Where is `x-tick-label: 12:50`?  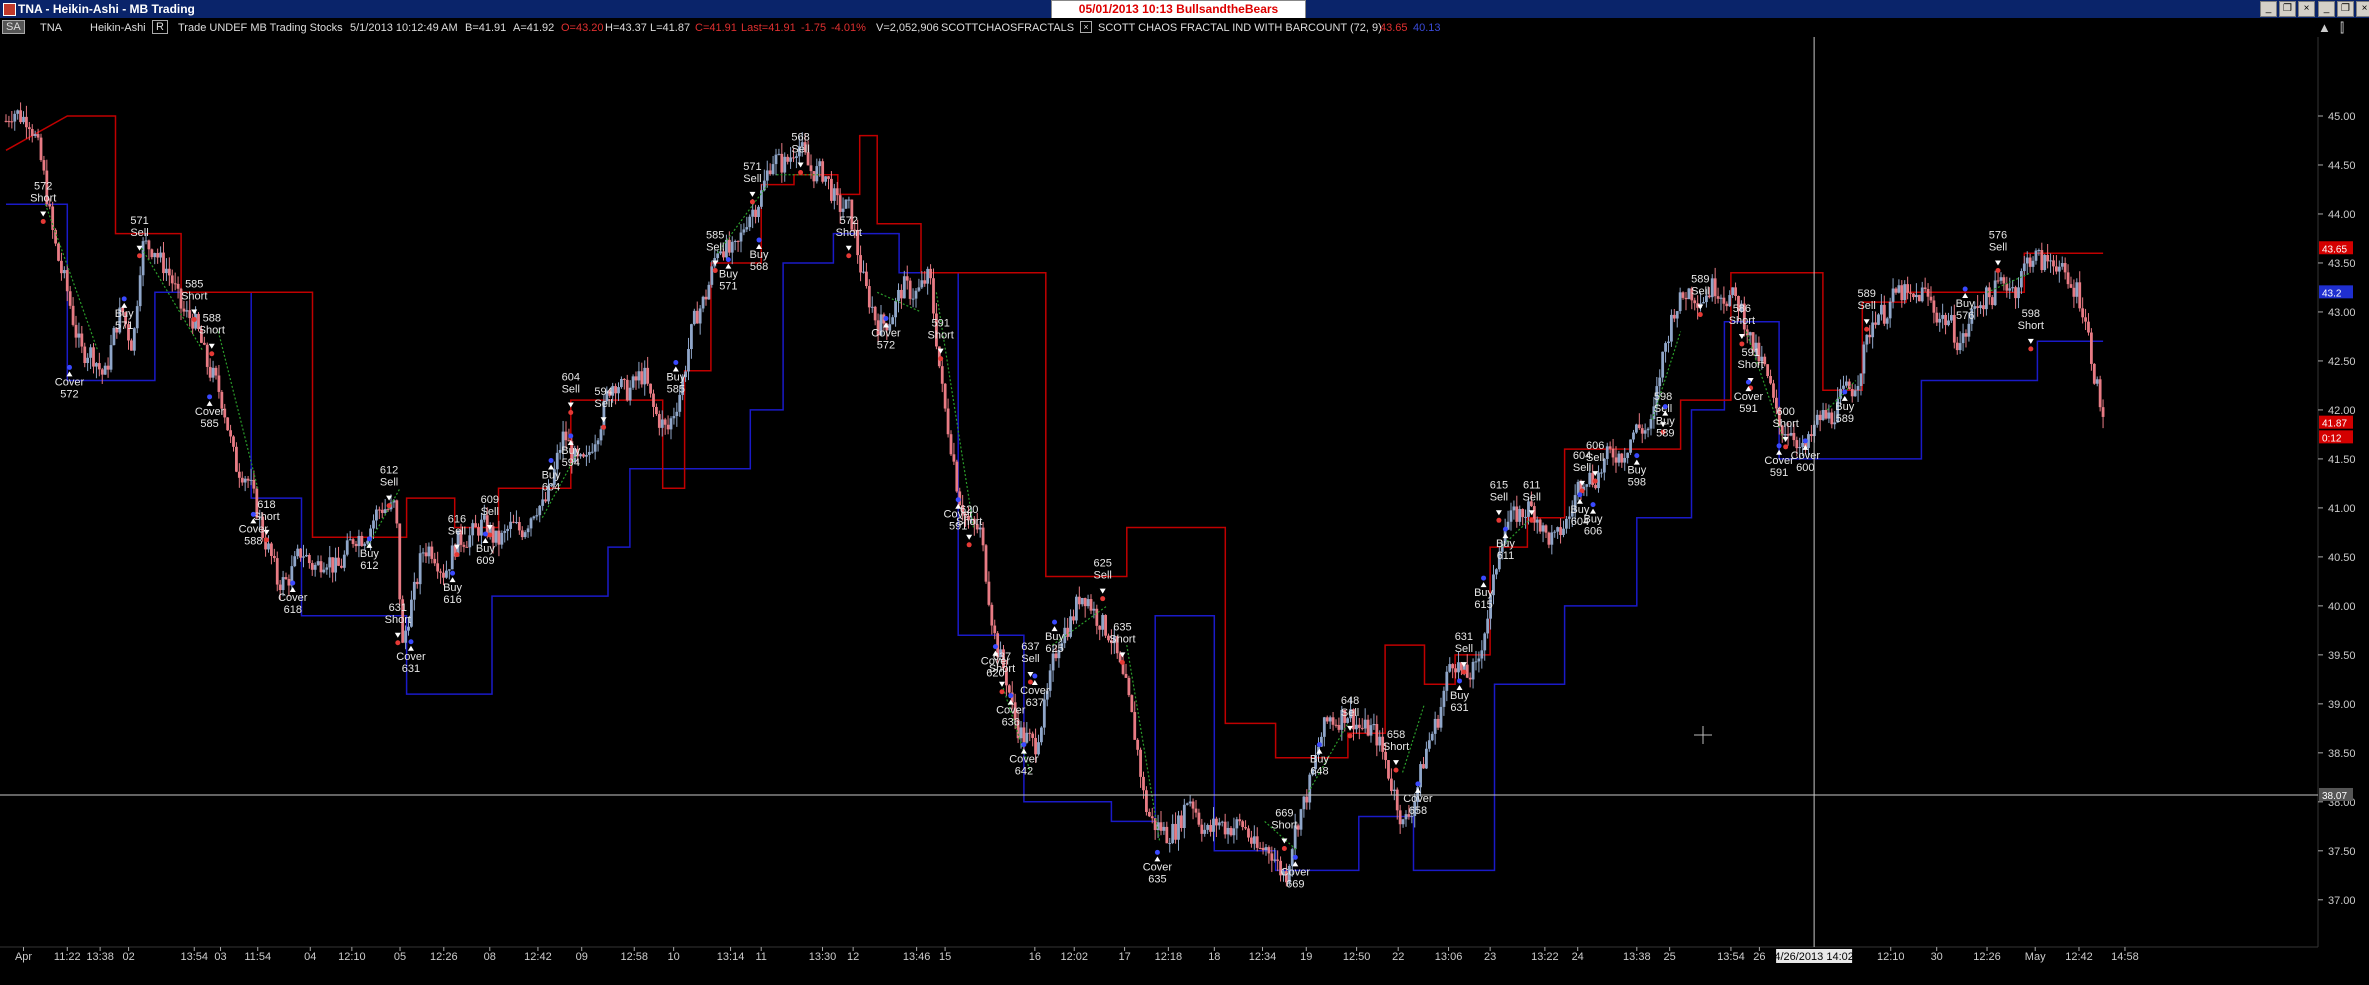
x-tick-label: 12:50 is located at coordinates (1357, 957).